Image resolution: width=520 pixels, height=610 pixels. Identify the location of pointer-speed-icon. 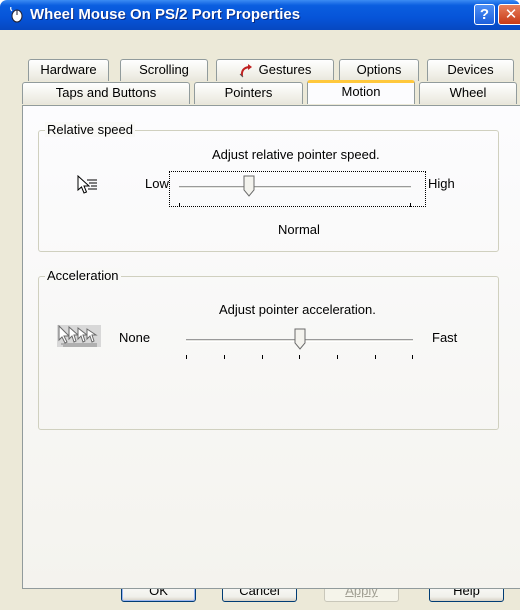
(87, 184).